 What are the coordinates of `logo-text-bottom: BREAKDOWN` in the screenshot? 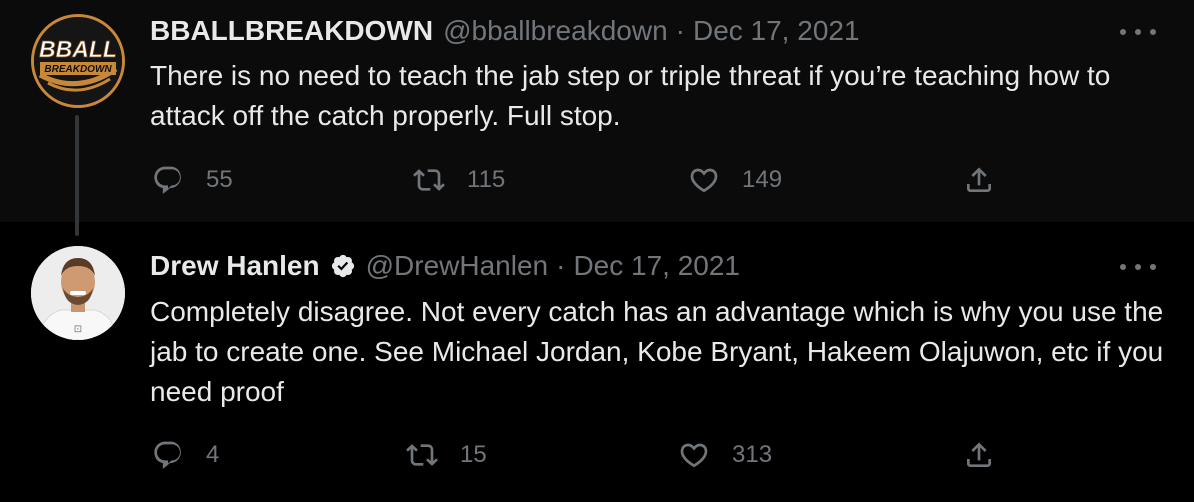 It's located at (78, 69).